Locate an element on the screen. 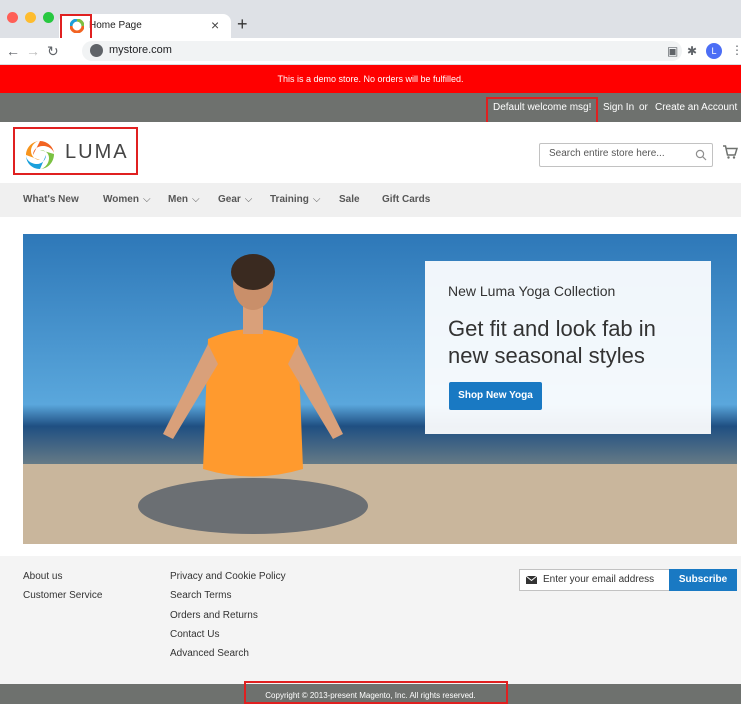  shop-new-yoga-button: Shop New Yoga is located at coordinates (495, 396).